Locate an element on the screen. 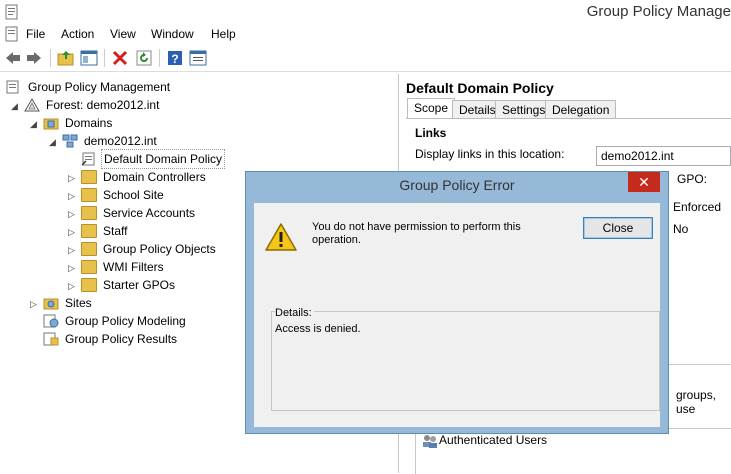 Image resolution: width=731 pixels, height=474 pixels. list-item: Authenticated Users is located at coordinates (493, 440).